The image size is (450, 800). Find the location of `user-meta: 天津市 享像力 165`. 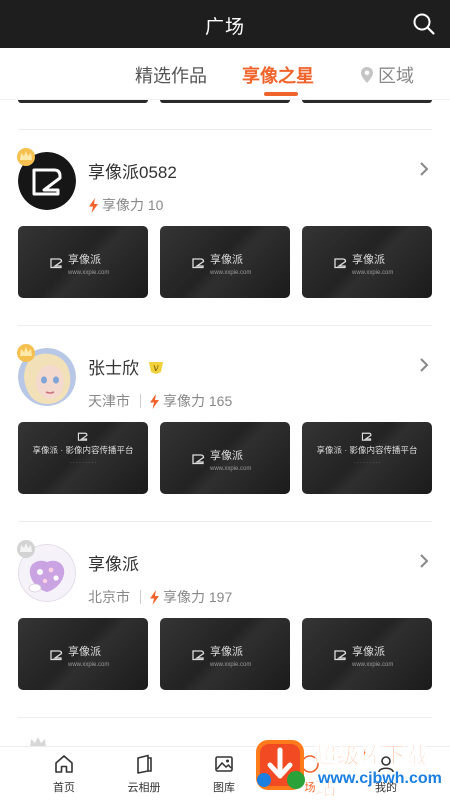

user-meta: 天津市 享像力 165 is located at coordinates (160, 401).